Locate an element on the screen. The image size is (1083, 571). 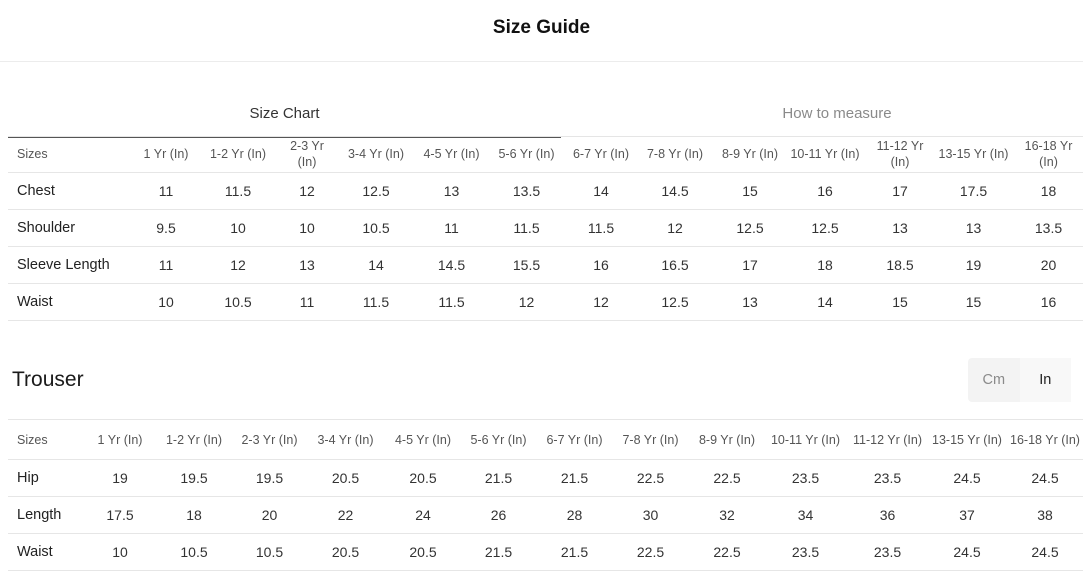
measurement-value: 30 is located at coordinates (650, 515).